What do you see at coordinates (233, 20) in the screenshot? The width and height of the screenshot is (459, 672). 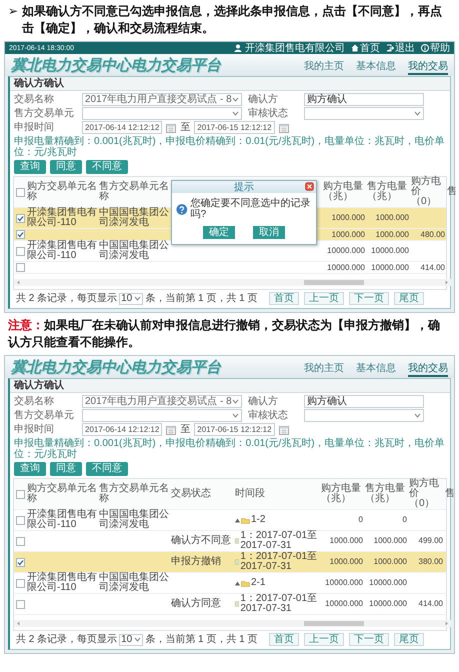 I see `instruction-text: 如果确认方不同意已勾选申报信息，选择此条申报信息，点击【不同意】，再点击【确定】，确认和交易流程结束。` at bounding box center [233, 20].